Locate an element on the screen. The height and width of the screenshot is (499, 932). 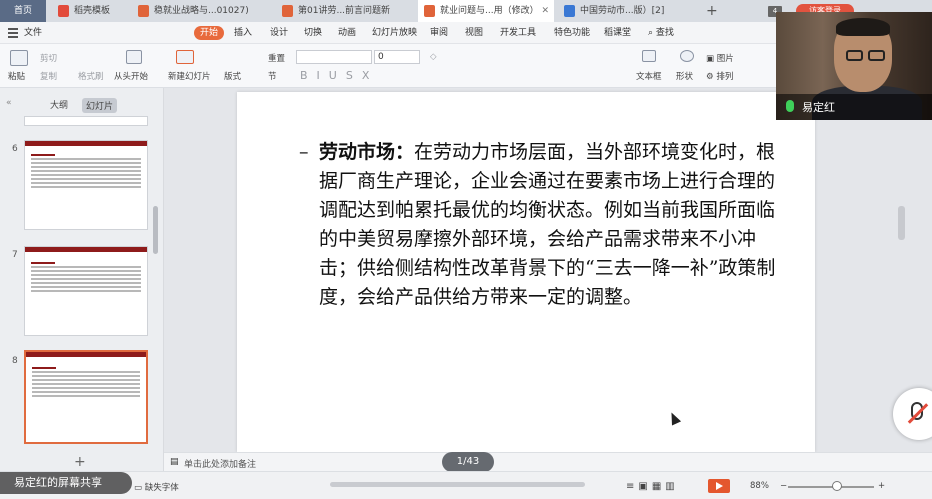
menu-transition: 切换 is located at coordinates (313, 33).